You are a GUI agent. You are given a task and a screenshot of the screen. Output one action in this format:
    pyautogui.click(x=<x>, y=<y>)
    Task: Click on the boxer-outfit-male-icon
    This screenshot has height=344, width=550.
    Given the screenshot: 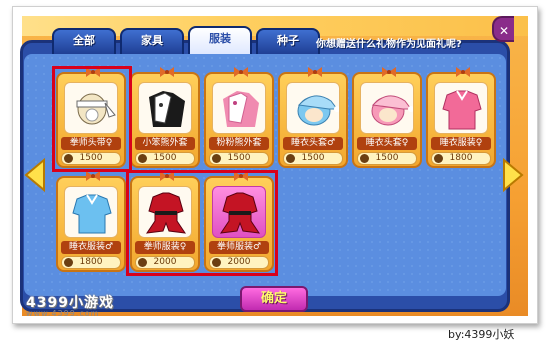 What is the action you would take?
    pyautogui.click(x=239, y=212)
    